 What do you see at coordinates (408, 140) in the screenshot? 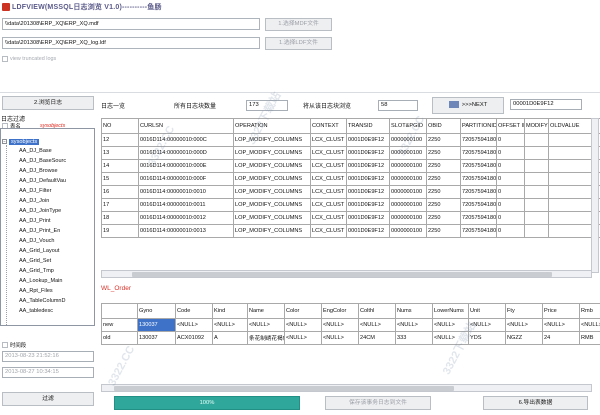
I see `table-cell: 0000000100` at bounding box center [408, 140].